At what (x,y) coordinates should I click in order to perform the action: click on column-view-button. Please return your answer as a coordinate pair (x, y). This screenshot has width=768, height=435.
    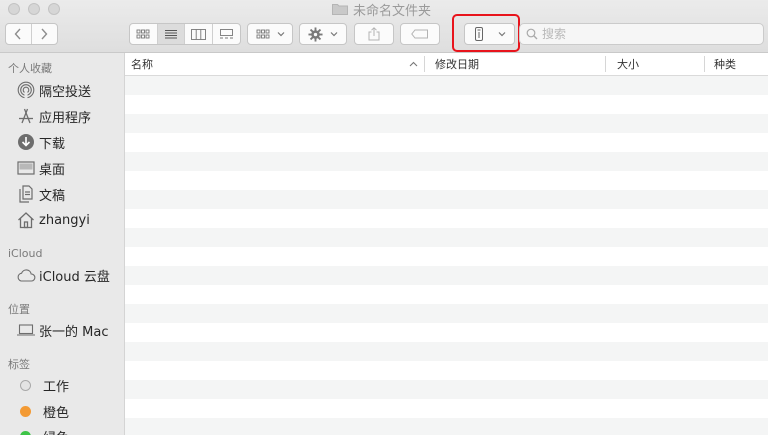
    Looking at the image, I should click on (199, 34).